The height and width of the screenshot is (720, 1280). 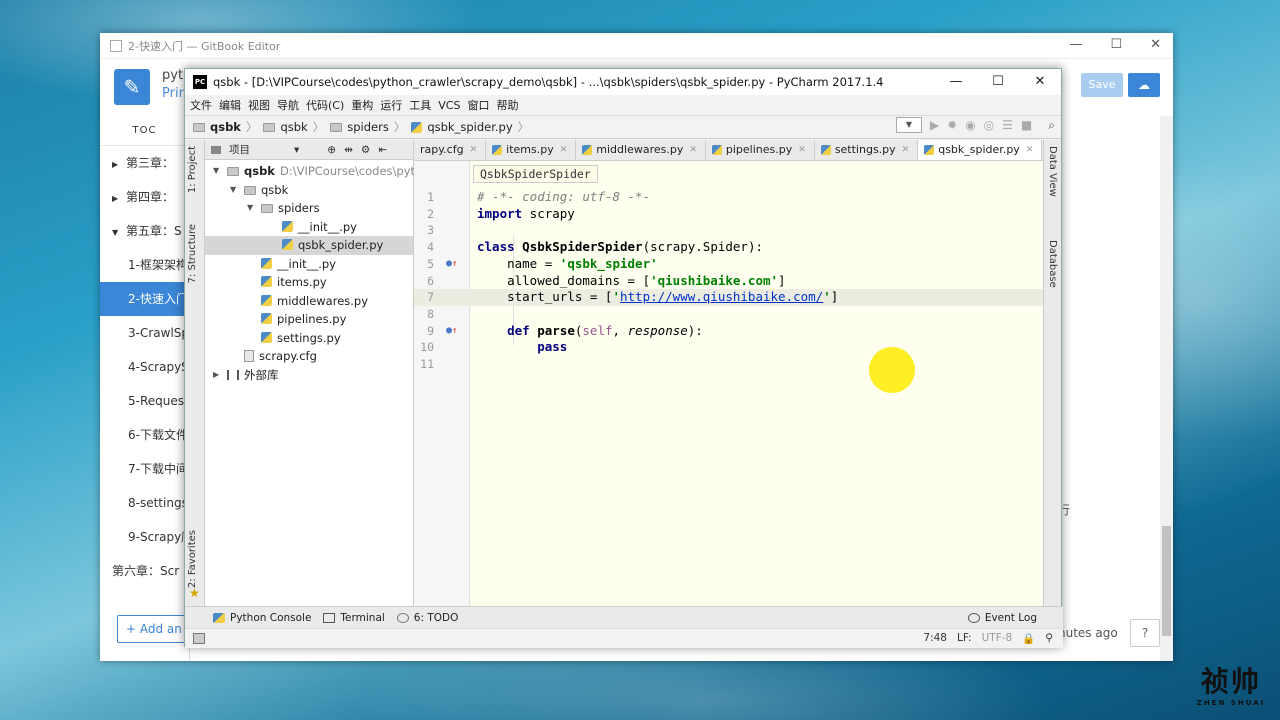 I want to click on menu-item: 文件, so click(x=203, y=105).